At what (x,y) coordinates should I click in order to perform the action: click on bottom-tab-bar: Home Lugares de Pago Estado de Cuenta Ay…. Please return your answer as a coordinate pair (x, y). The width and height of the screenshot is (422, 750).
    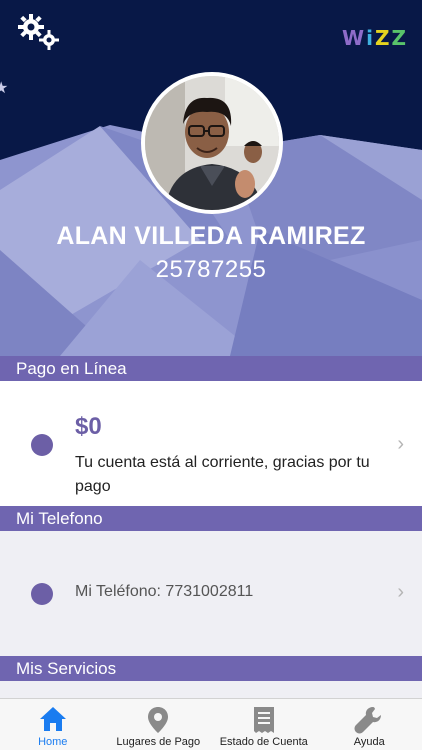
    Looking at the image, I should click on (211, 724).